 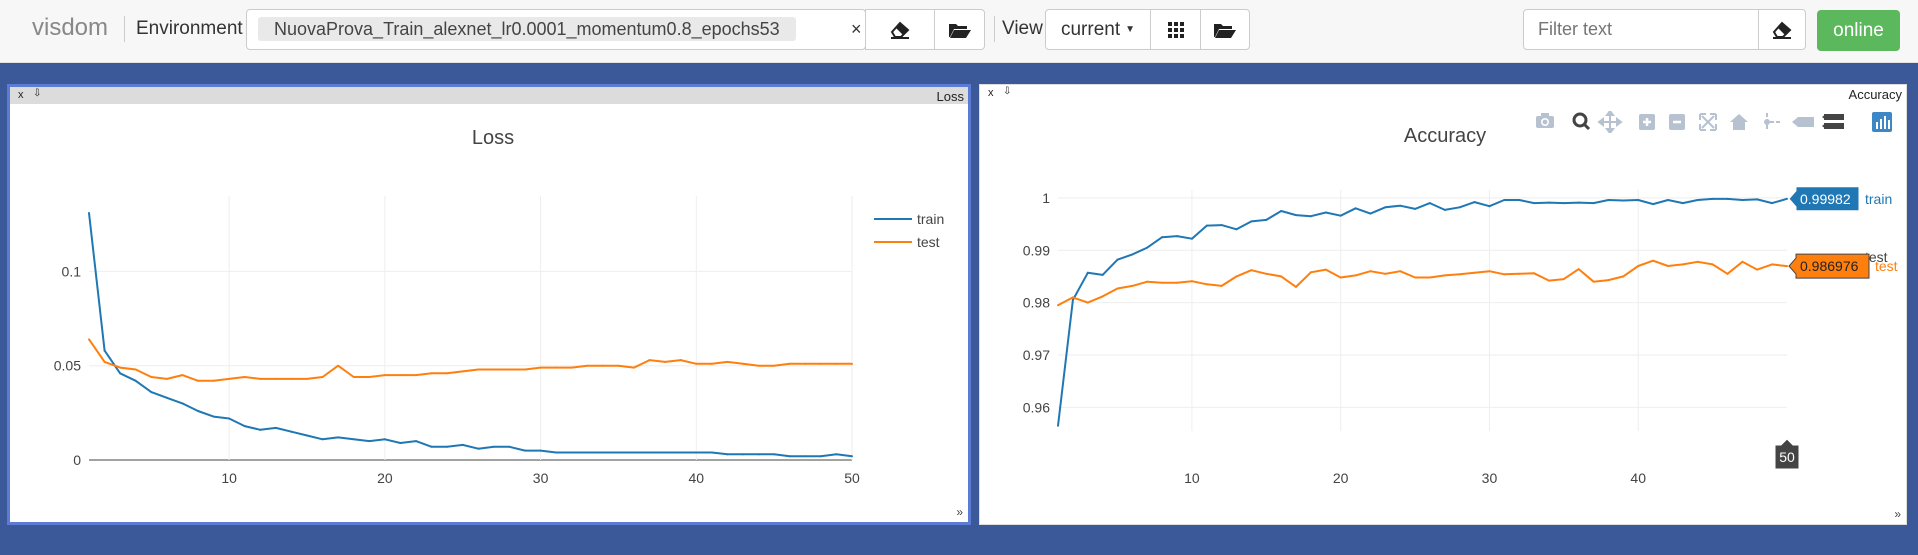 I want to click on series-line-test, so click(x=1422, y=283).